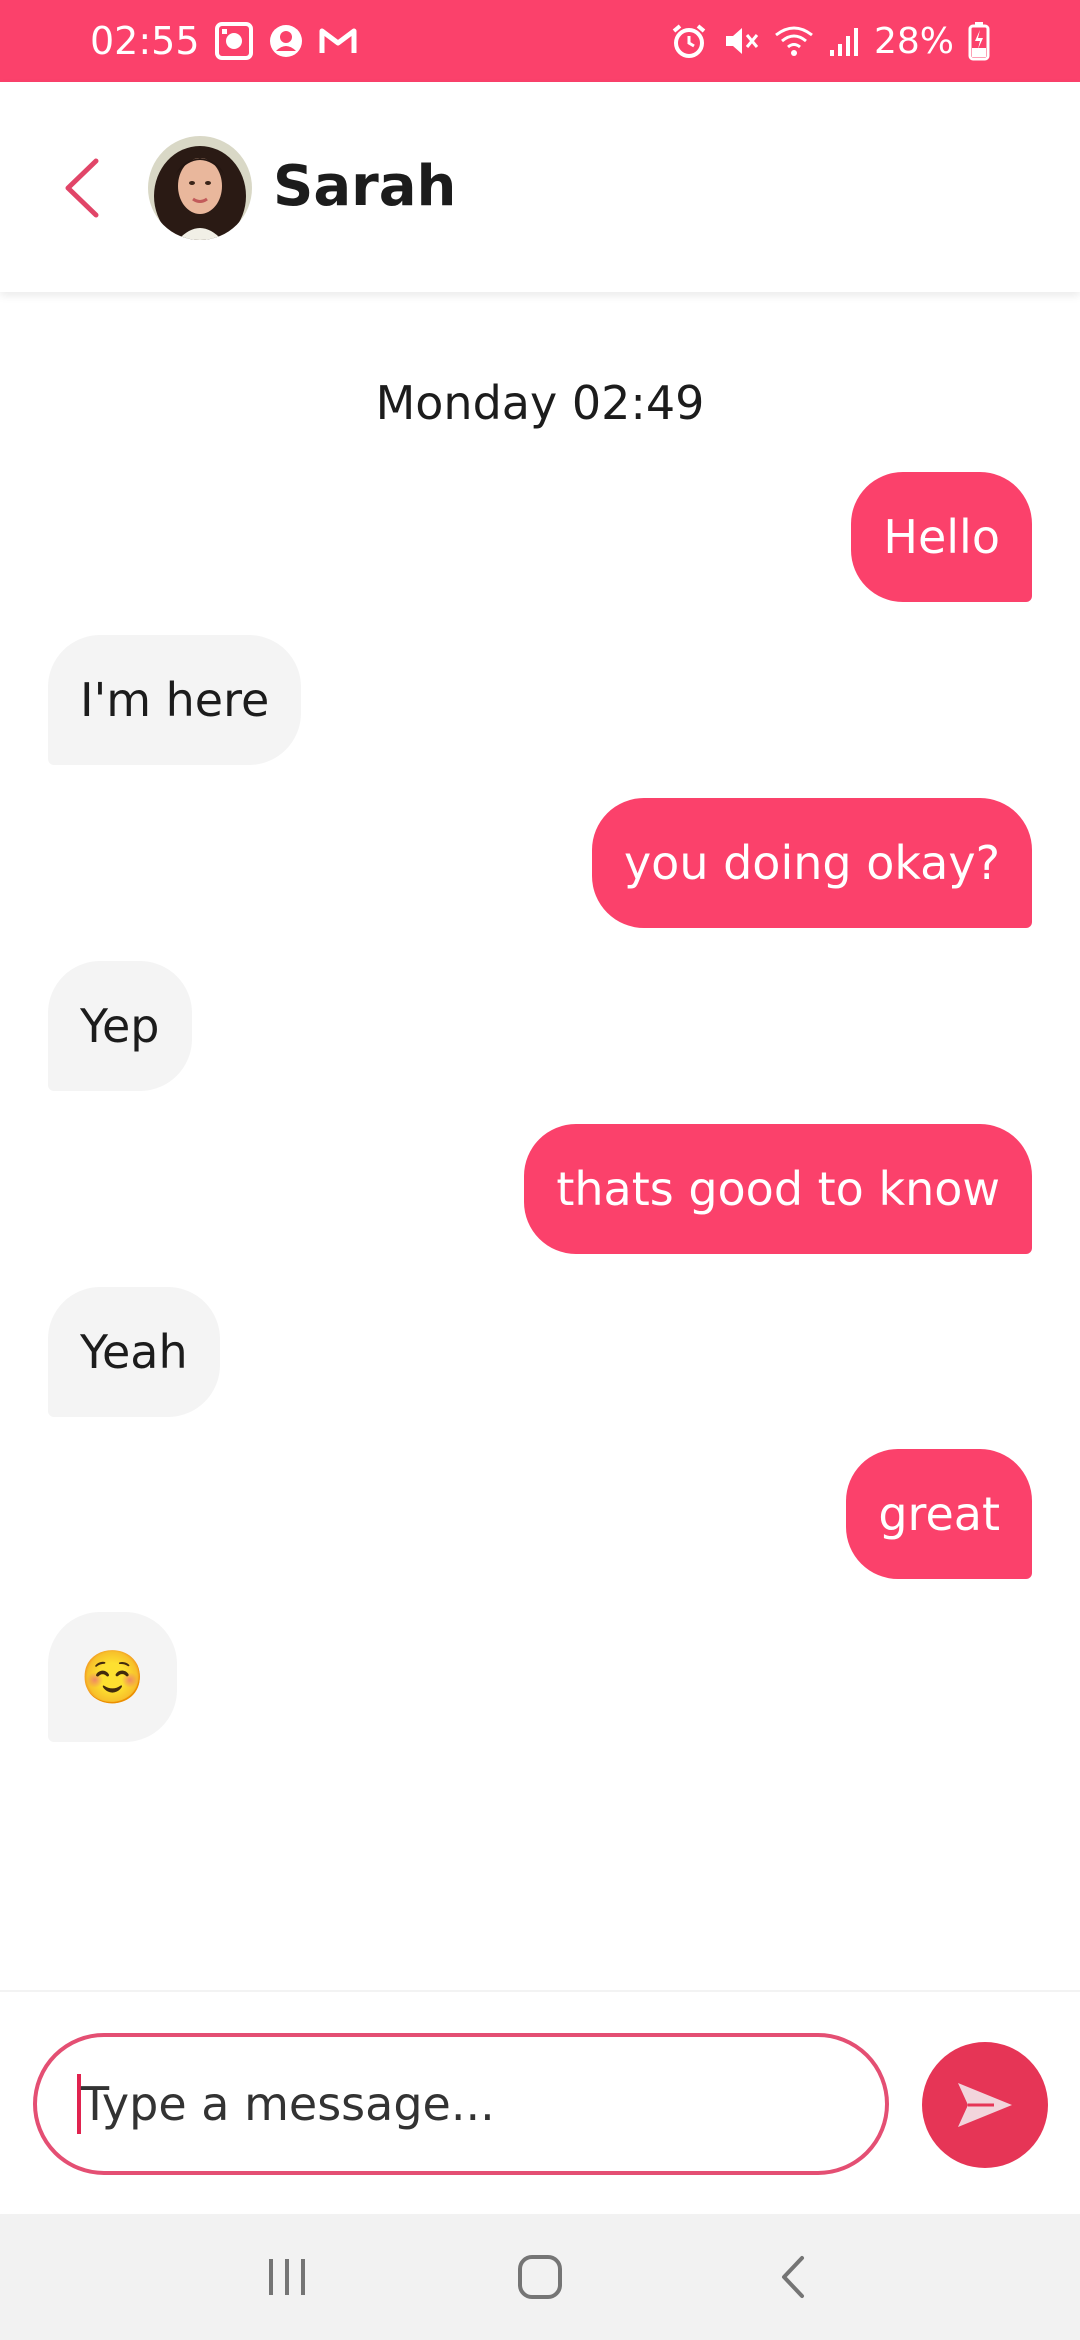 Image resolution: width=1080 pixels, height=2340 pixels. What do you see at coordinates (134, 1352) in the screenshot?
I see `message-bubble-incoming: Yeah` at bounding box center [134, 1352].